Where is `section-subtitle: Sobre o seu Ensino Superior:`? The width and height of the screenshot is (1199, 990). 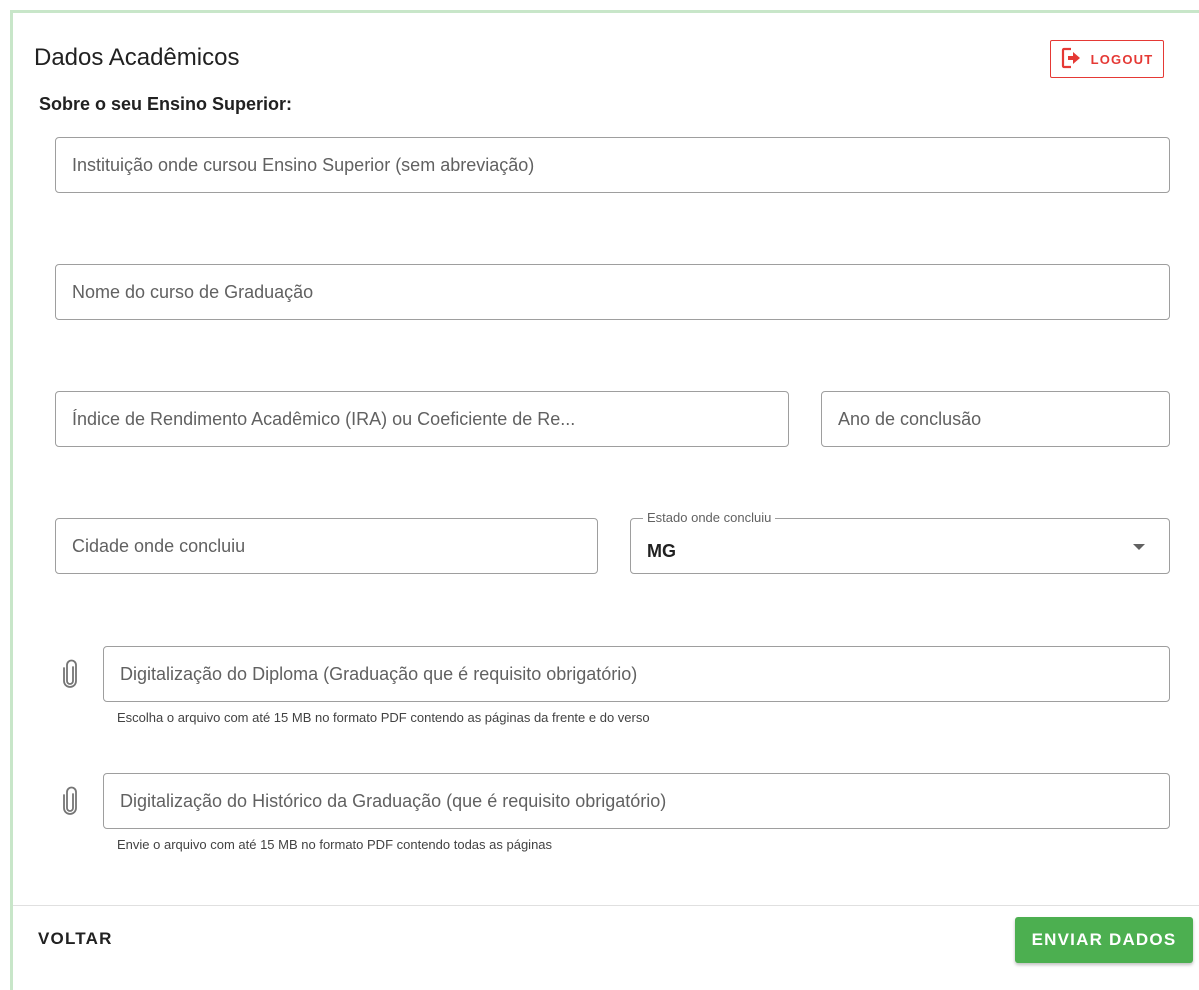
section-subtitle: Sobre o seu Ensino Superior: is located at coordinates (166, 104).